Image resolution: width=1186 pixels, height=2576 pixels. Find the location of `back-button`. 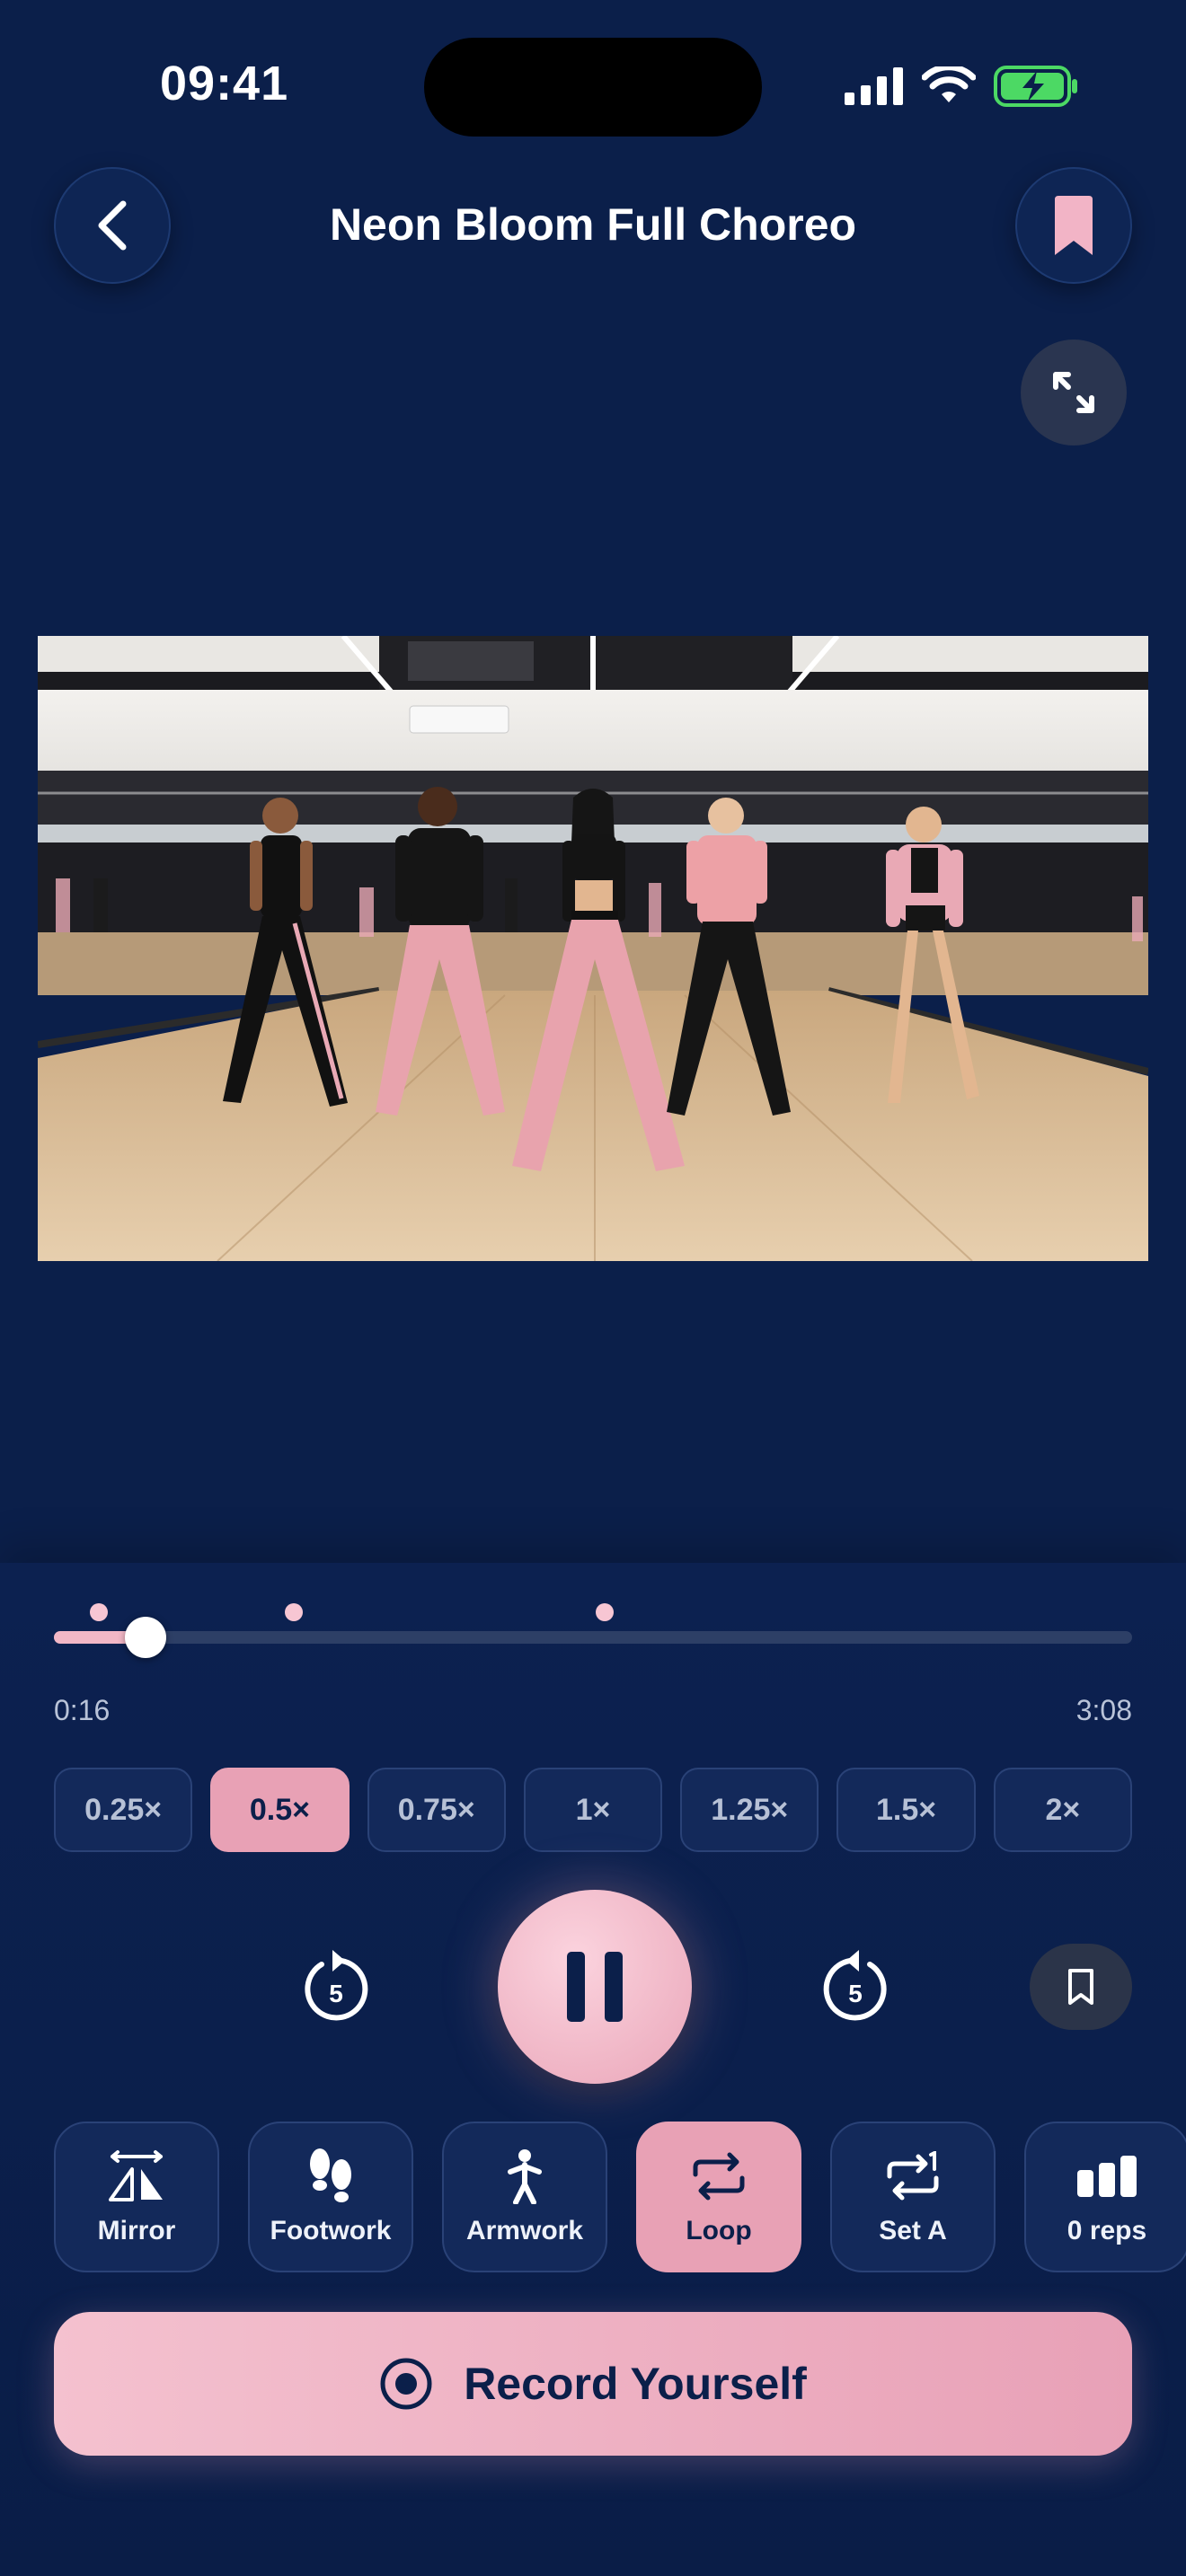

back-button is located at coordinates (112, 225).